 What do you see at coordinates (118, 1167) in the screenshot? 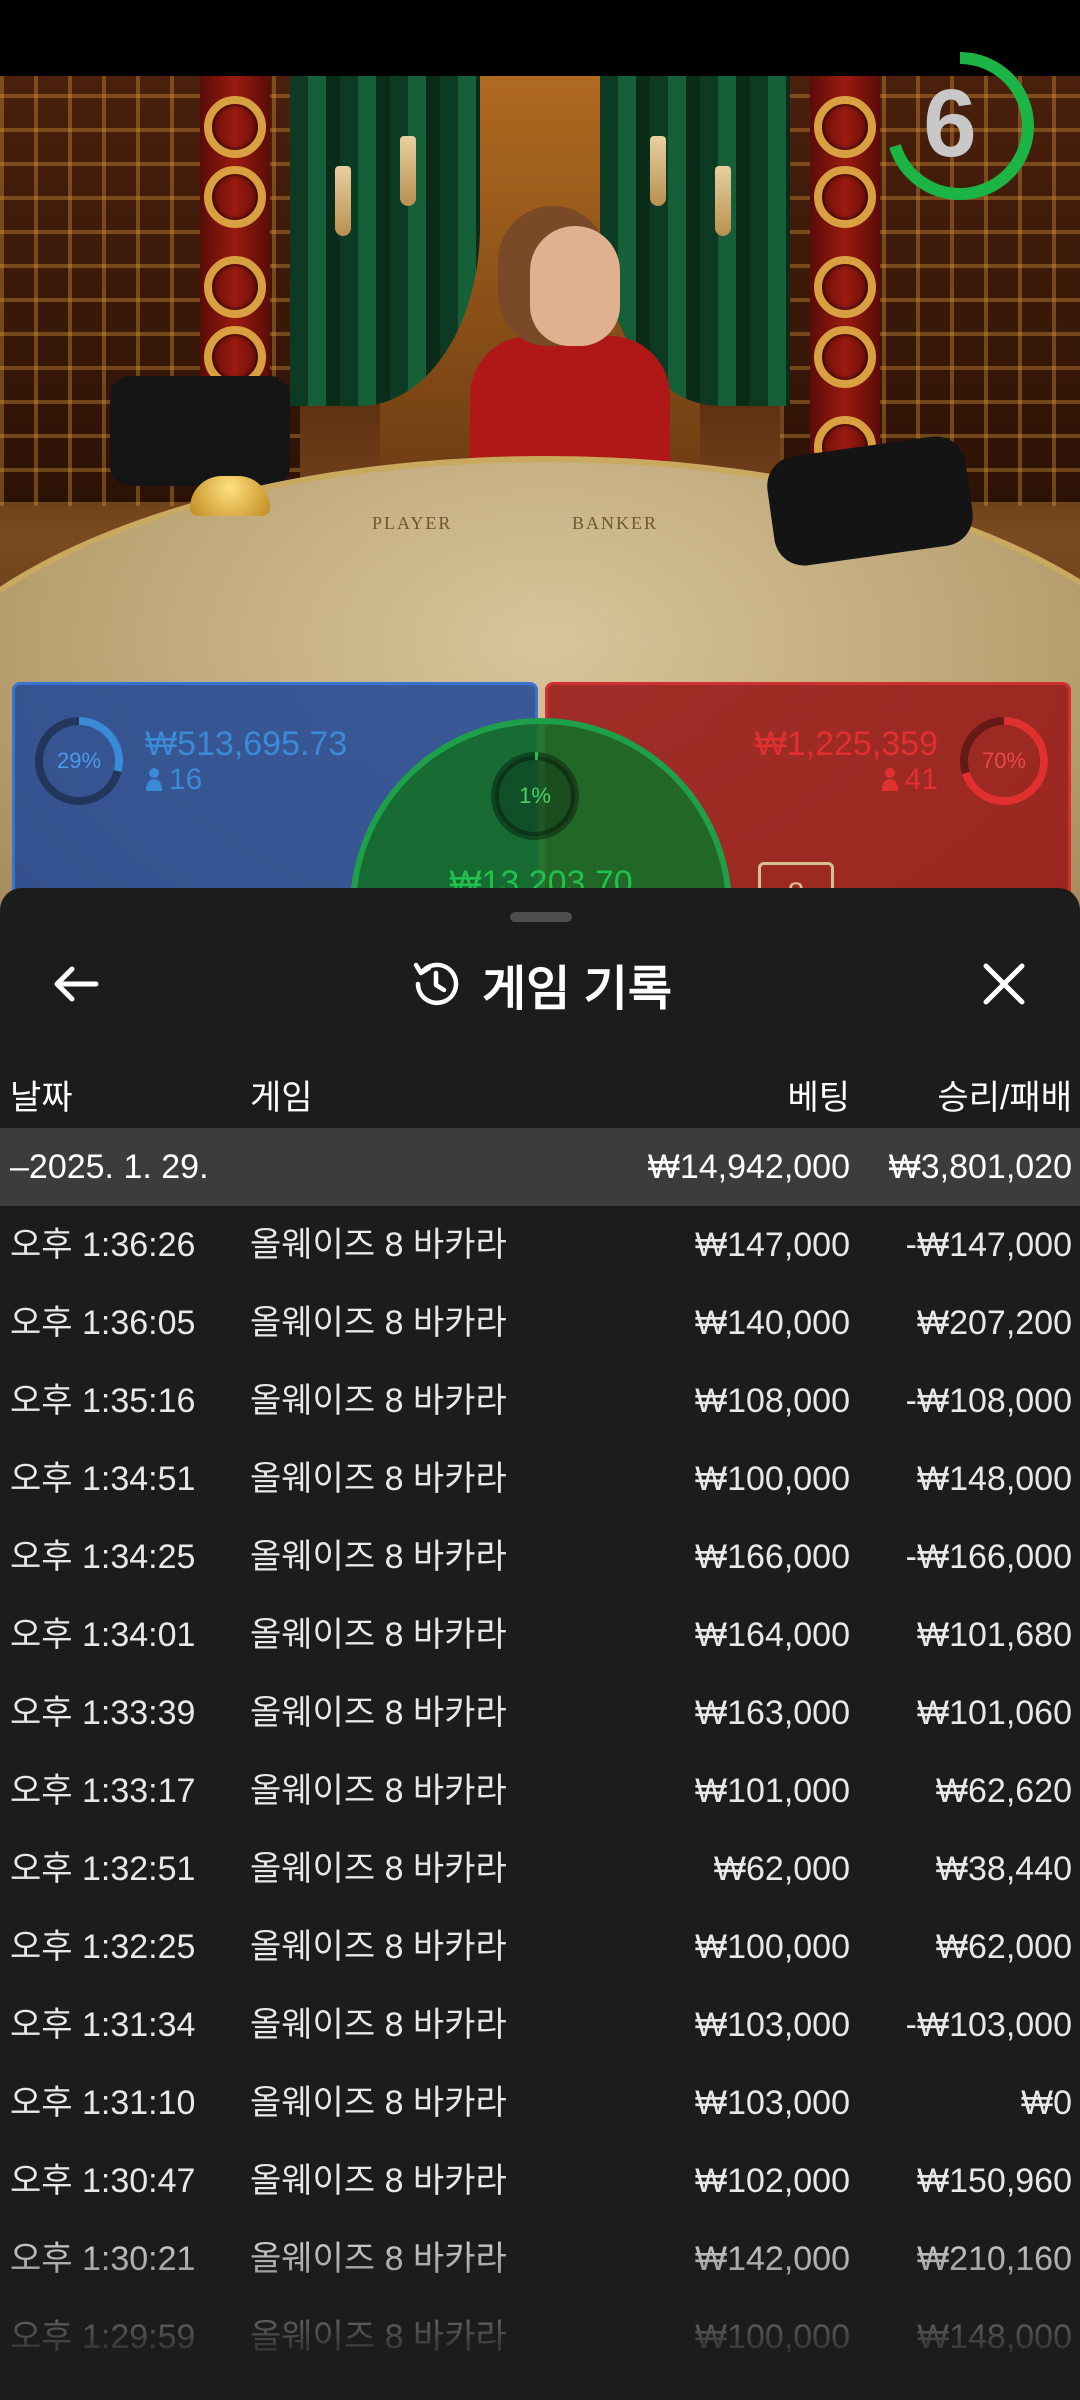
I see `day-group-date-text: 2025. 1. 29.` at bounding box center [118, 1167].